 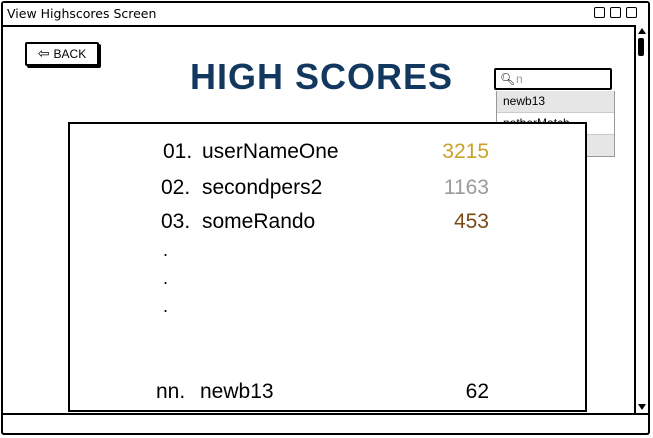 What do you see at coordinates (599, 12) in the screenshot?
I see `minimize-button` at bounding box center [599, 12].